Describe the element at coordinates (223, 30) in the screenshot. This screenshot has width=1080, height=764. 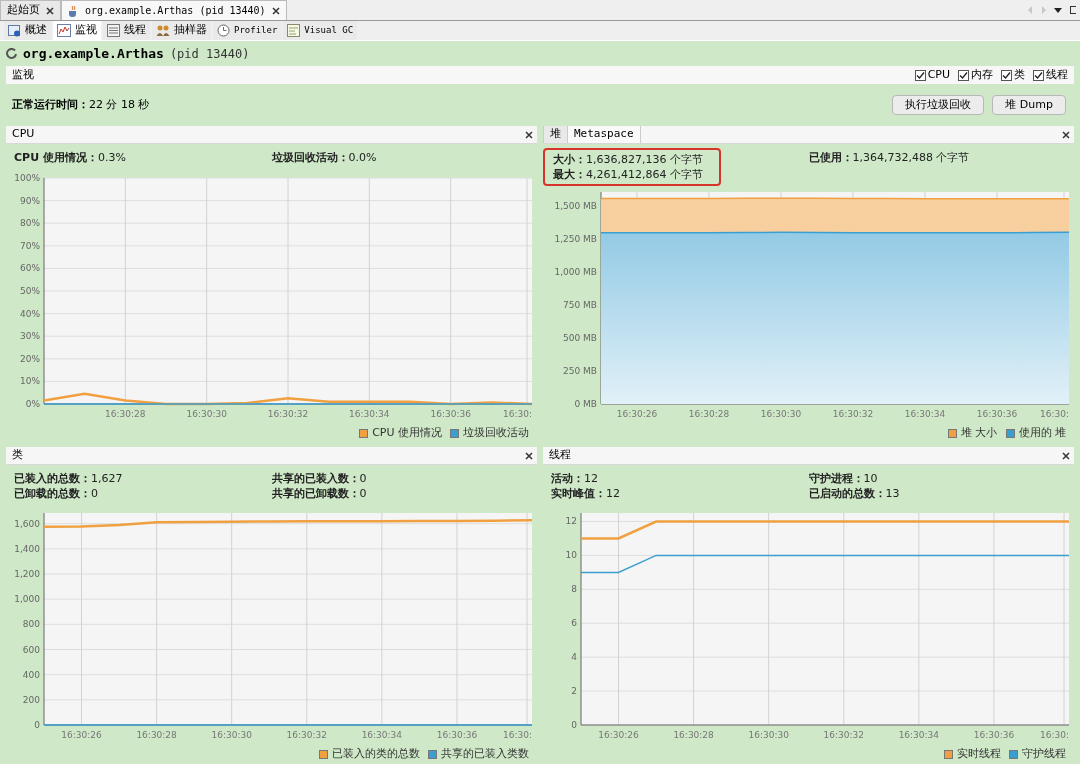
I see `clock-icon` at that location.